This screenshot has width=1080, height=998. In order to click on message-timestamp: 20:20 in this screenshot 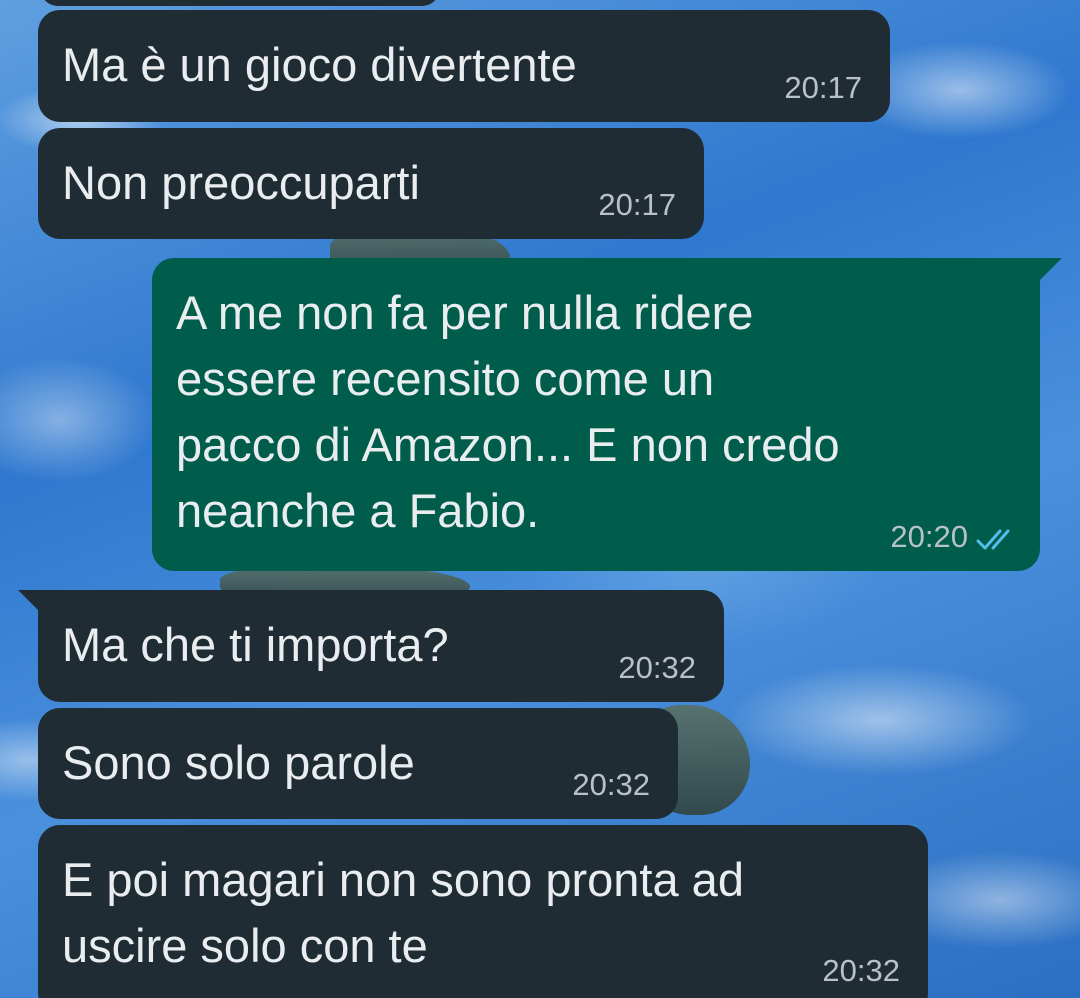, I will do `click(929, 536)`.